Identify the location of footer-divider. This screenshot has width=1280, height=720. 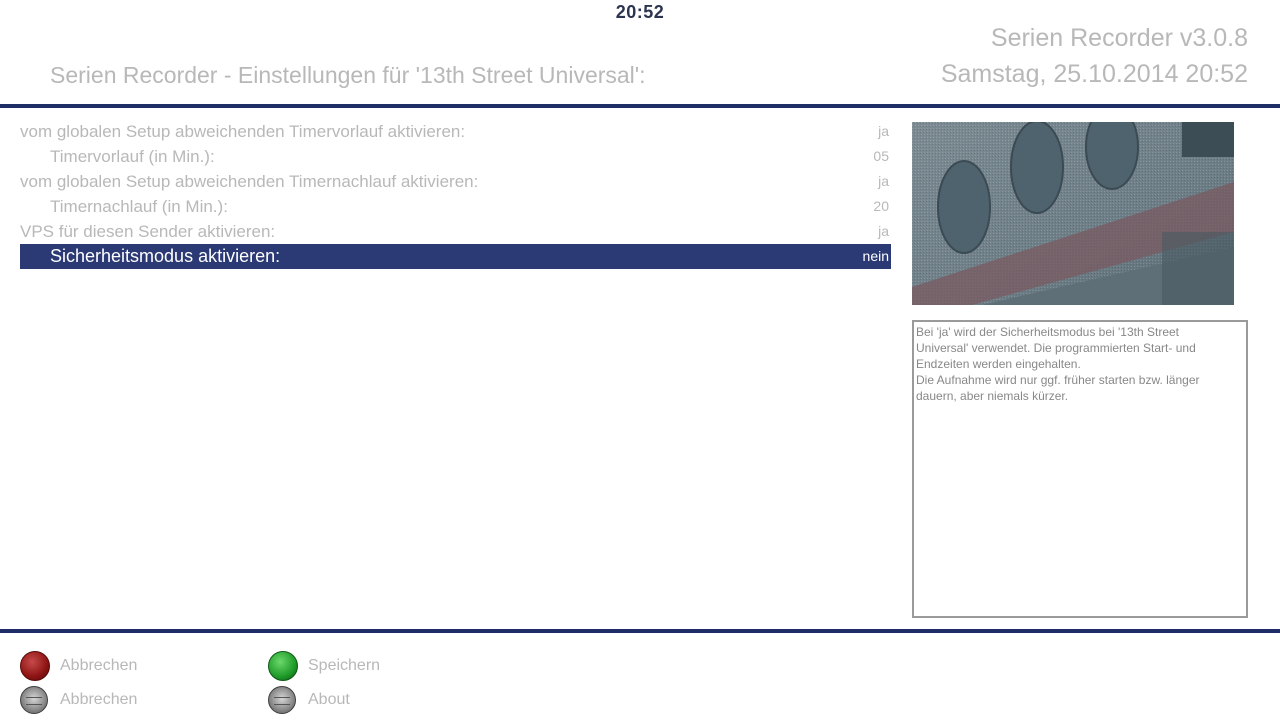
(640, 631).